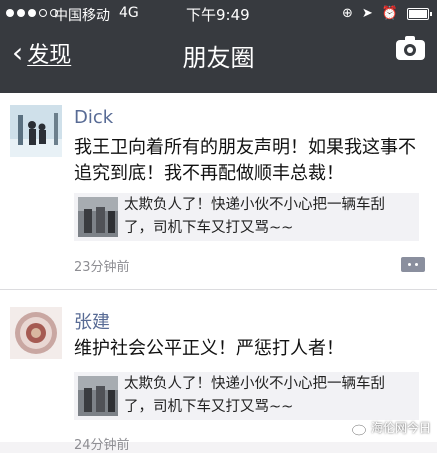  Describe the element at coordinates (102, 267) in the screenshot. I see `post-time: 23分钟前` at that location.